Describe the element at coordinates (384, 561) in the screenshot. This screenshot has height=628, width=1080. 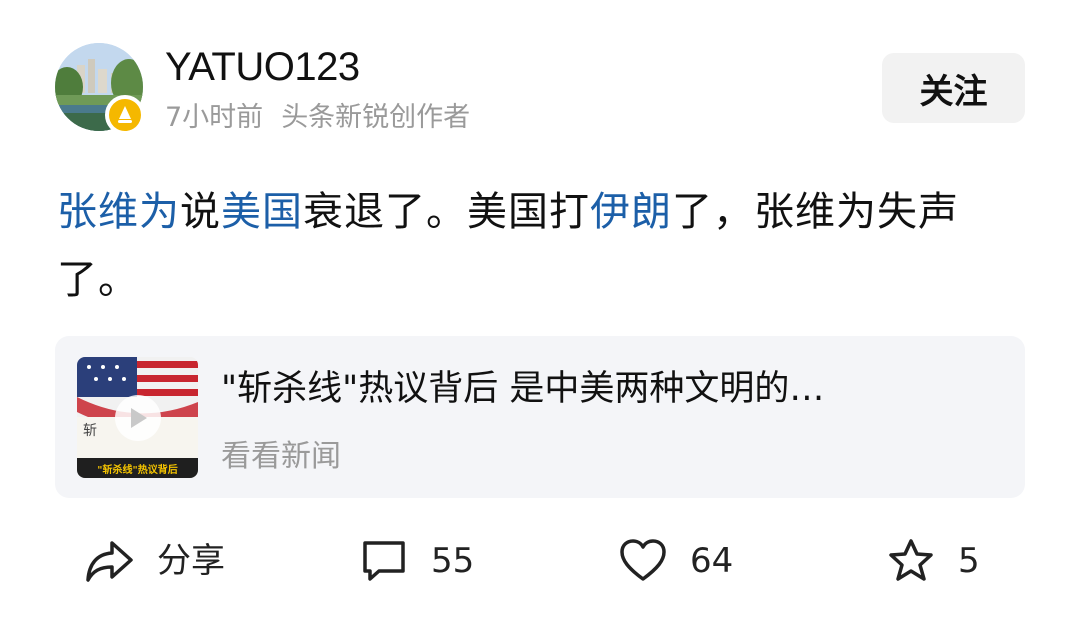
I see `comment-bubble-icon` at that location.